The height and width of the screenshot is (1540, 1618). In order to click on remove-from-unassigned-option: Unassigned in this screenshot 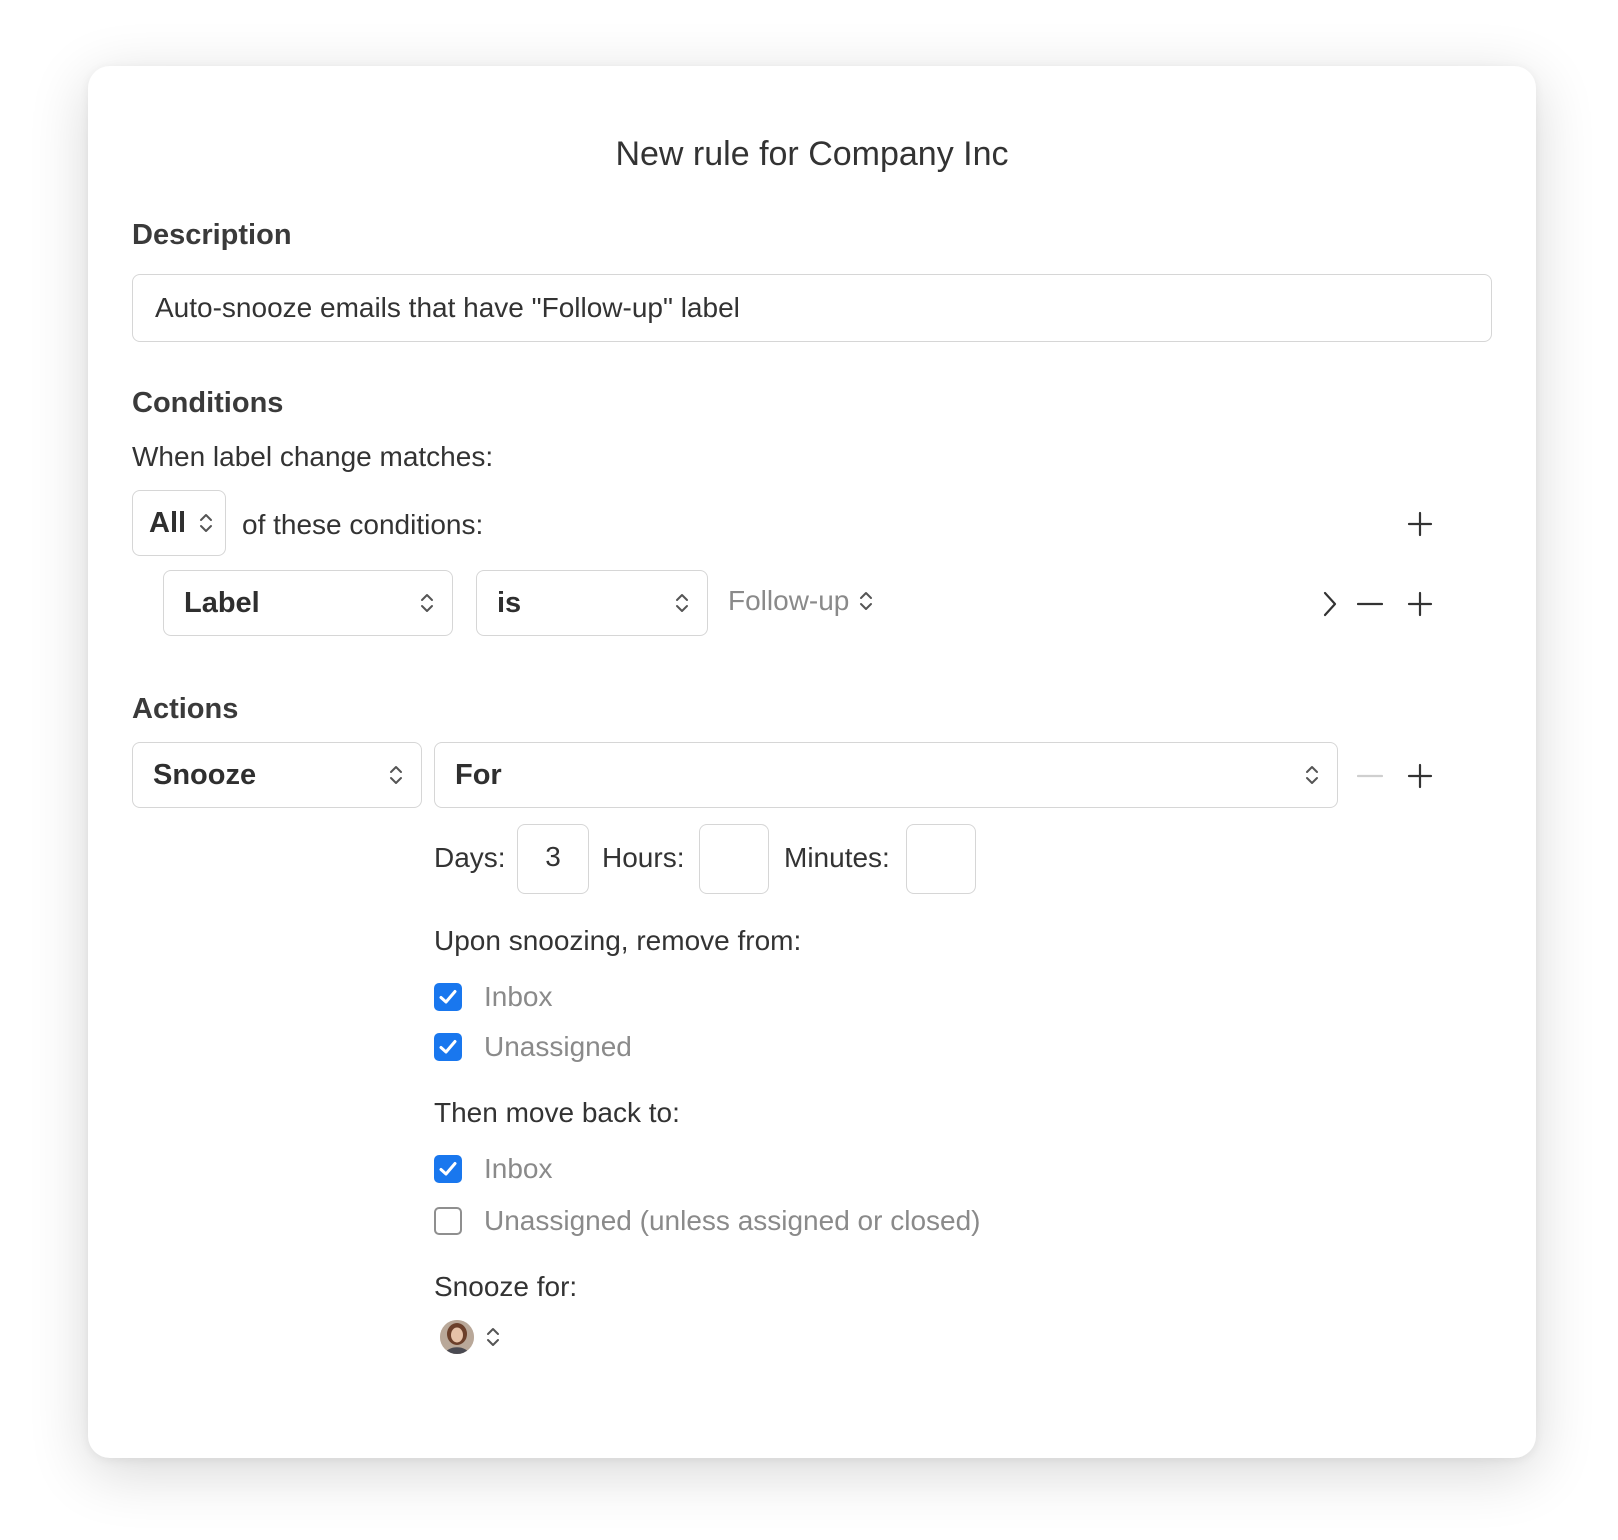, I will do `click(533, 1047)`.